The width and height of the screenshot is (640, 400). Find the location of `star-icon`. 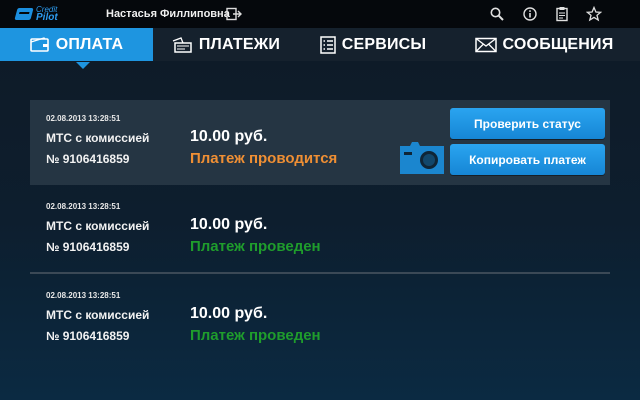

star-icon is located at coordinates (594, 14).